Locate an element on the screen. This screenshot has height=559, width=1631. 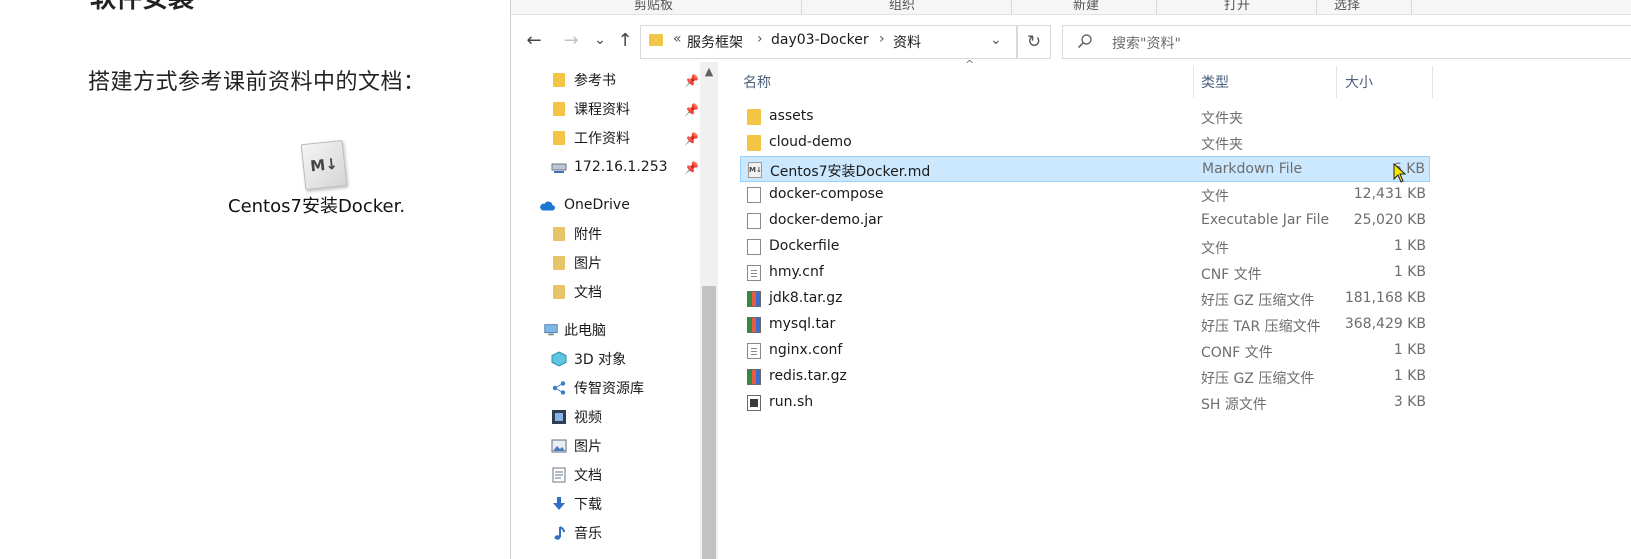
nav-item-videos: 视频 is located at coordinates (606, 417).